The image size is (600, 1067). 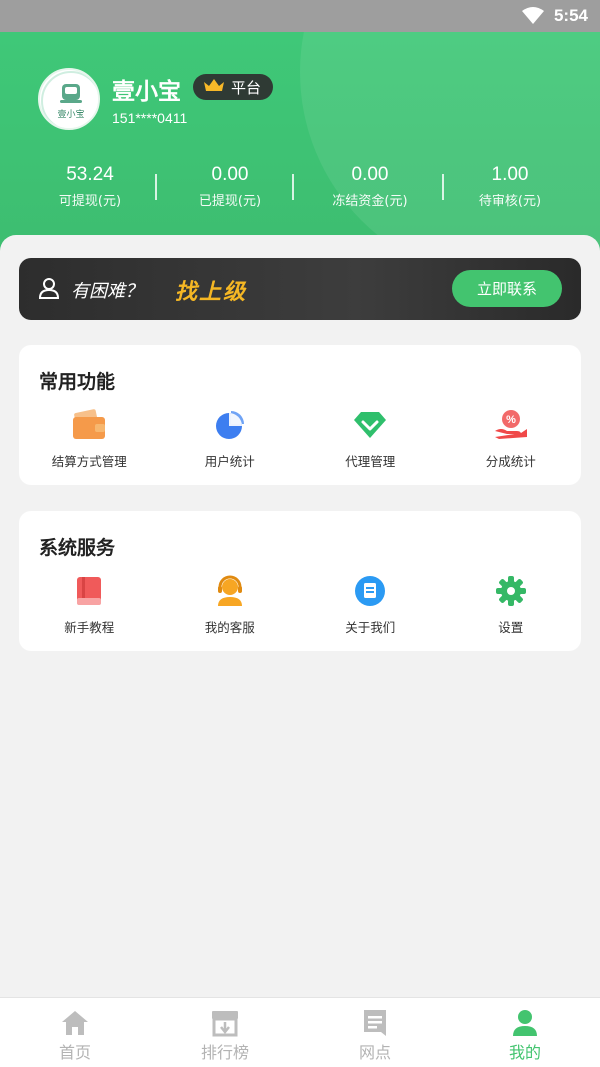 I want to click on item-label: 用户统计, so click(x=229, y=461).